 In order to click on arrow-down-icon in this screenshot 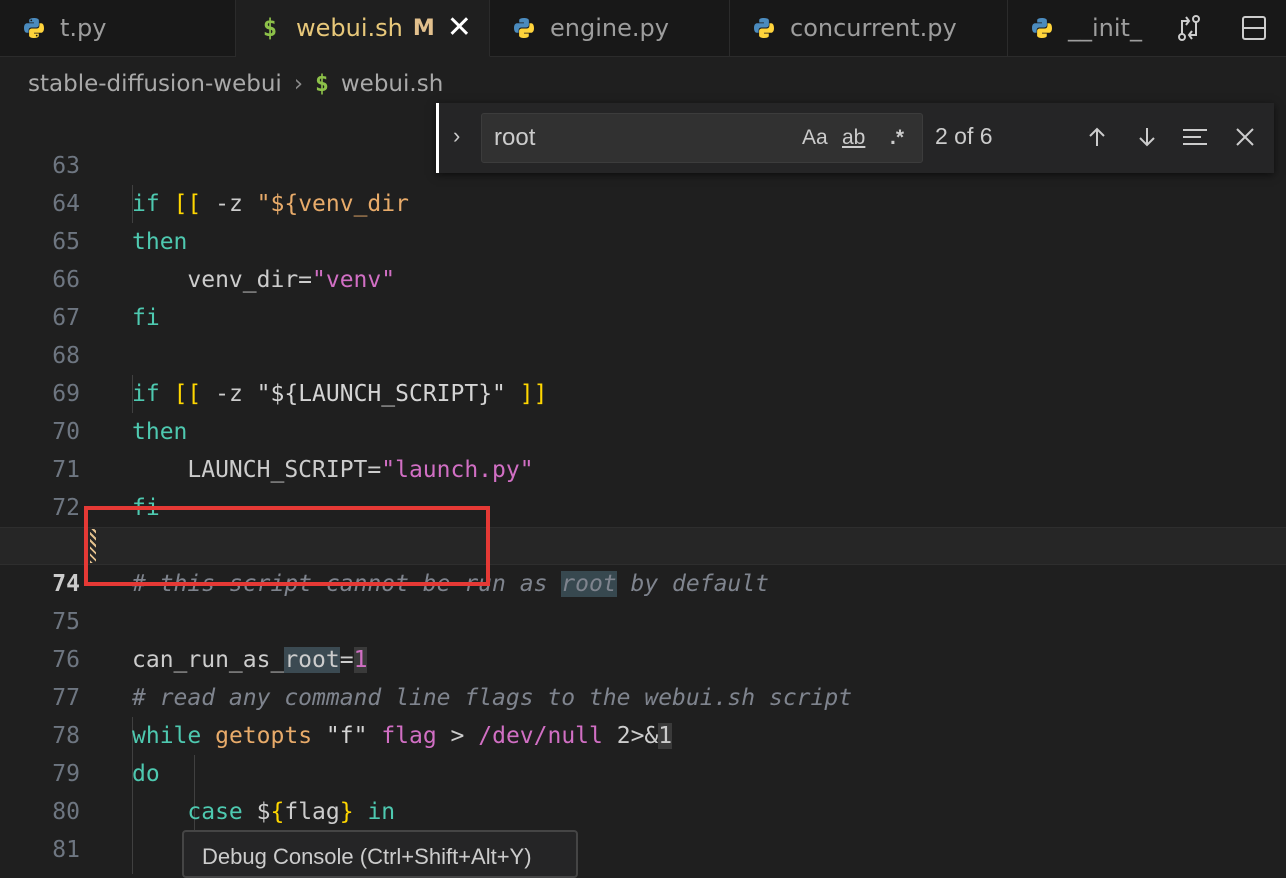, I will do `click(1147, 137)`.